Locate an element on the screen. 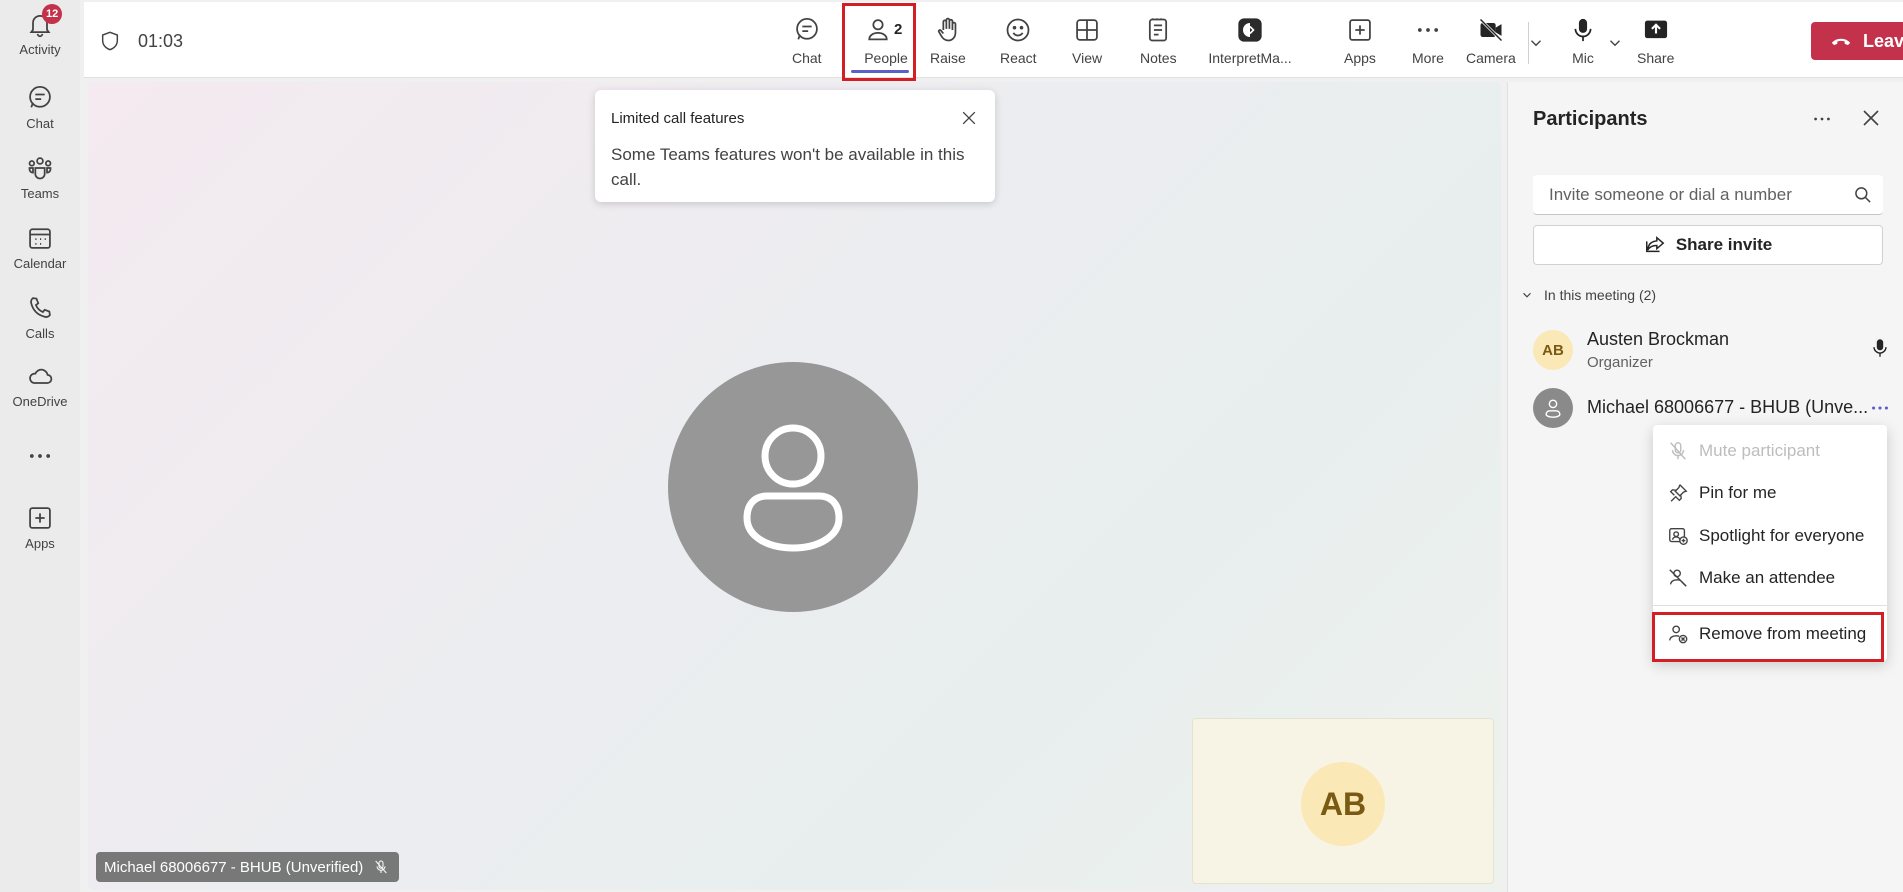 This screenshot has height=892, width=1903. mute-participant-item: Mute participant is located at coordinates (1770, 451).